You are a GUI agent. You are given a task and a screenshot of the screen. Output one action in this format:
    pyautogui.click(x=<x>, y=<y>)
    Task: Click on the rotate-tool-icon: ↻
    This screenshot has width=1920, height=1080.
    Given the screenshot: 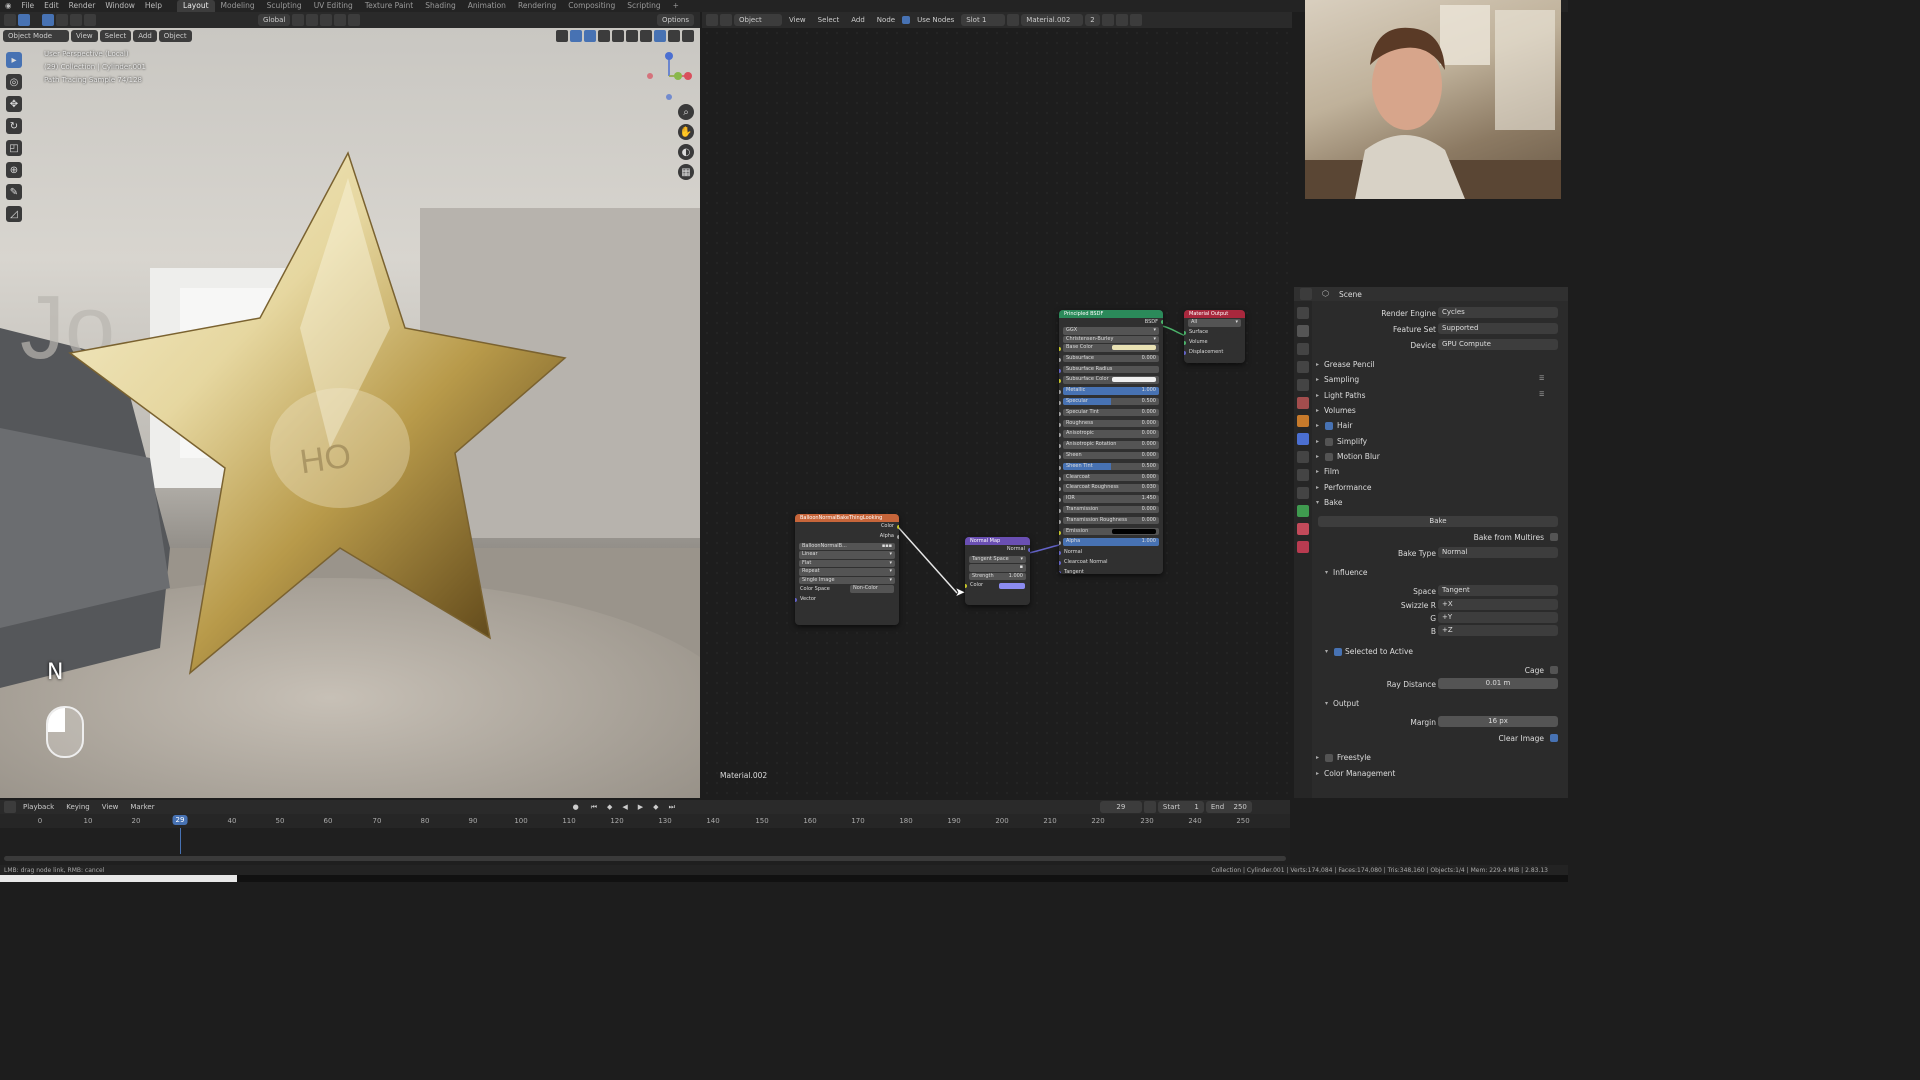 What is the action you would take?
    pyautogui.click(x=14, y=126)
    